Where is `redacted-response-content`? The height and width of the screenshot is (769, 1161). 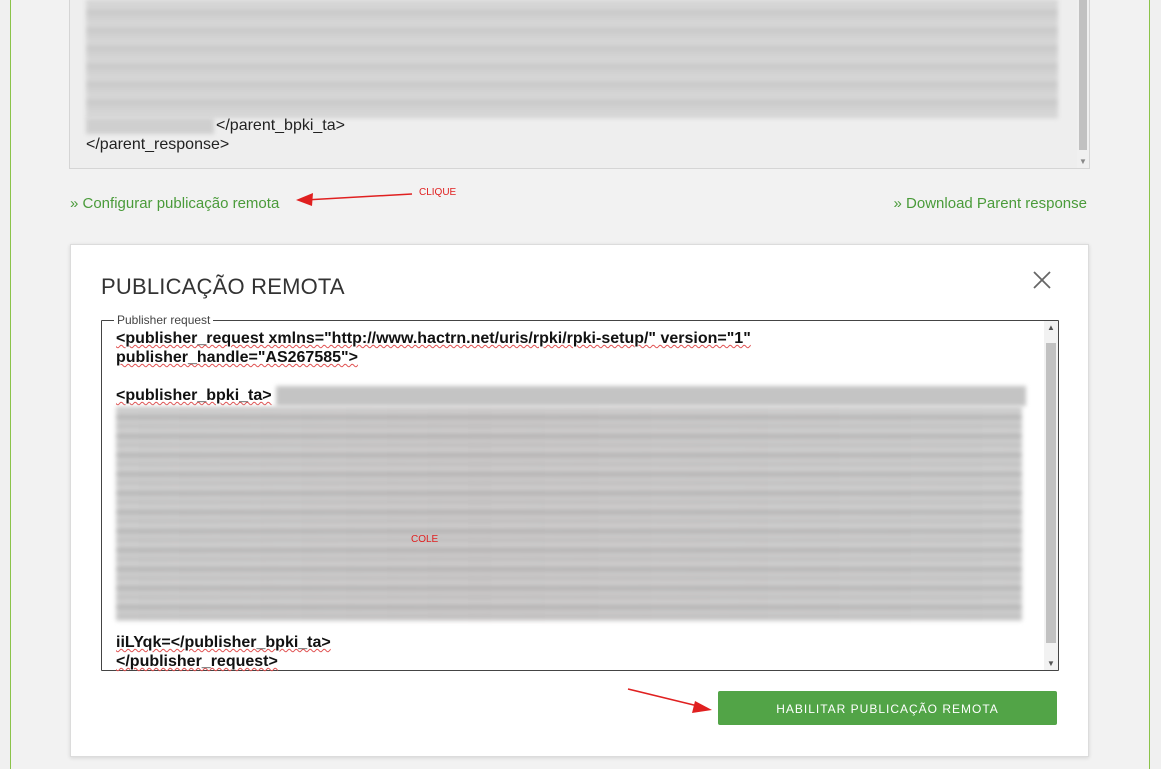 redacted-response-content is located at coordinates (572, 59).